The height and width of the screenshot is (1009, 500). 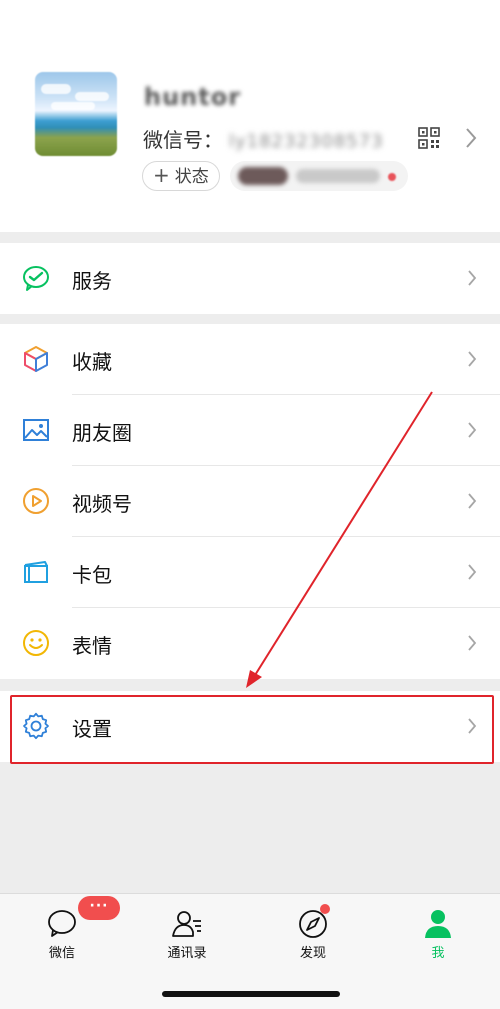 What do you see at coordinates (193, 97) in the screenshot?
I see `nickname: huntor` at bounding box center [193, 97].